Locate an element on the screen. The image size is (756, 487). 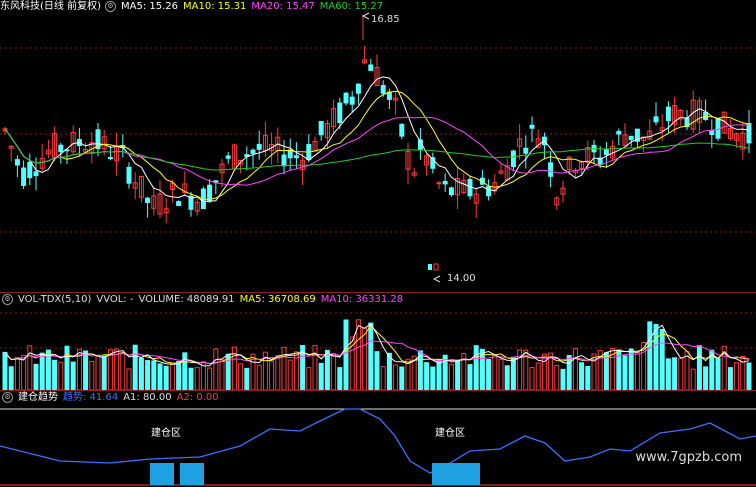
trend-readout: 趋势: 41.64 is located at coordinates (91, 397).